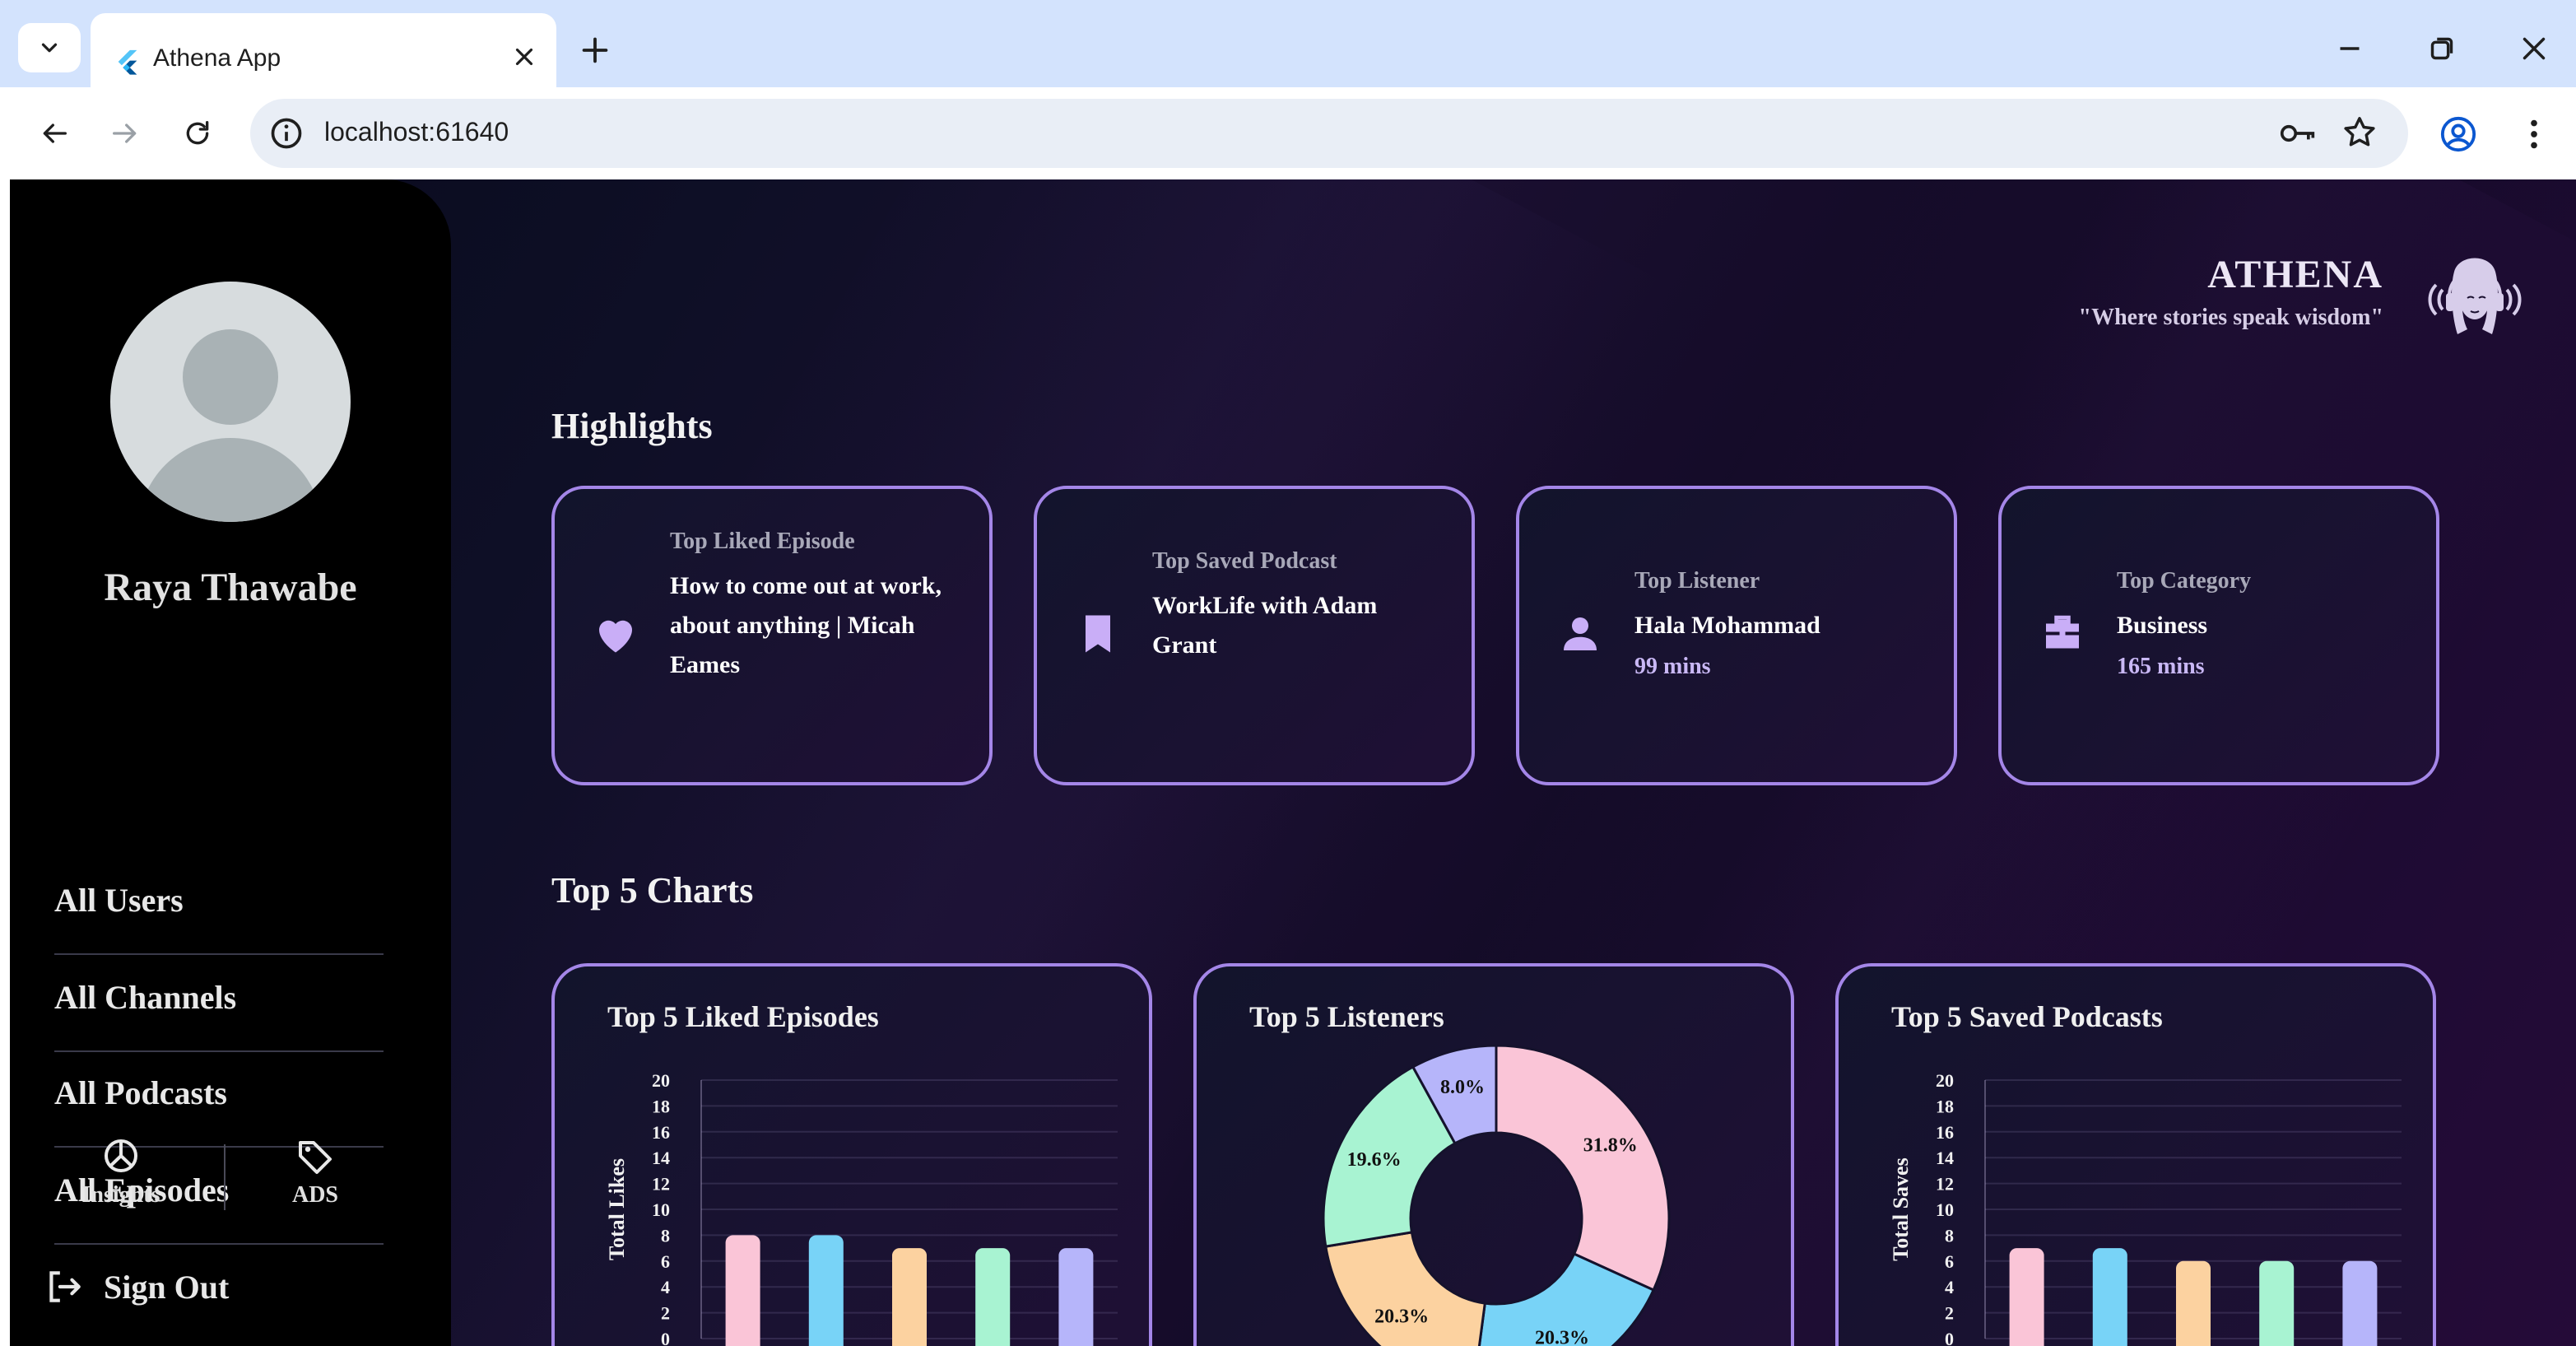 The width and height of the screenshot is (2576, 1346). I want to click on slice-label: 8.0%, so click(1462, 1087).